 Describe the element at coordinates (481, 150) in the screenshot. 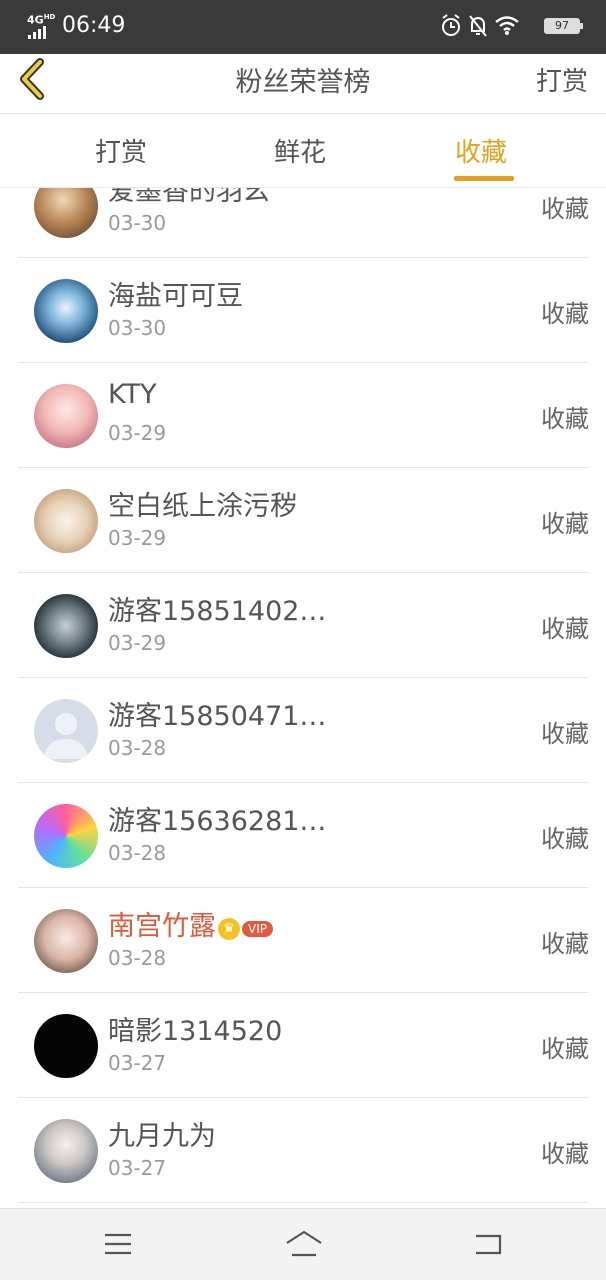

I see `tab-favorites: 收藏` at that location.